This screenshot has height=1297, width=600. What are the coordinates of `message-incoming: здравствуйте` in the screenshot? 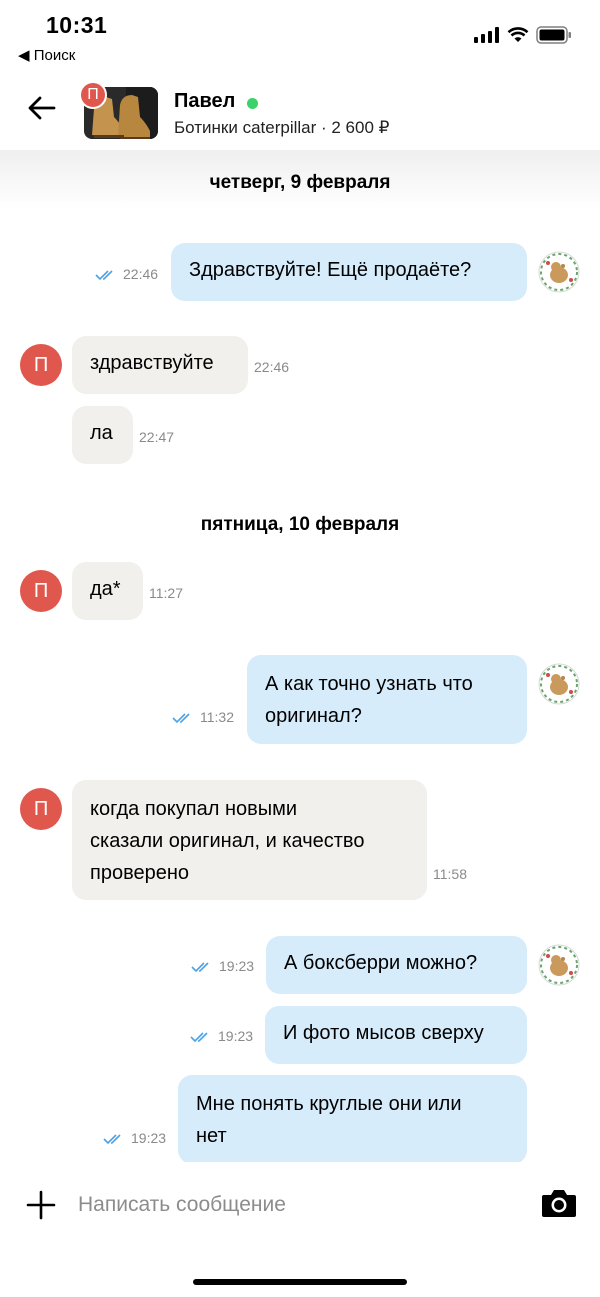 It's located at (160, 365).